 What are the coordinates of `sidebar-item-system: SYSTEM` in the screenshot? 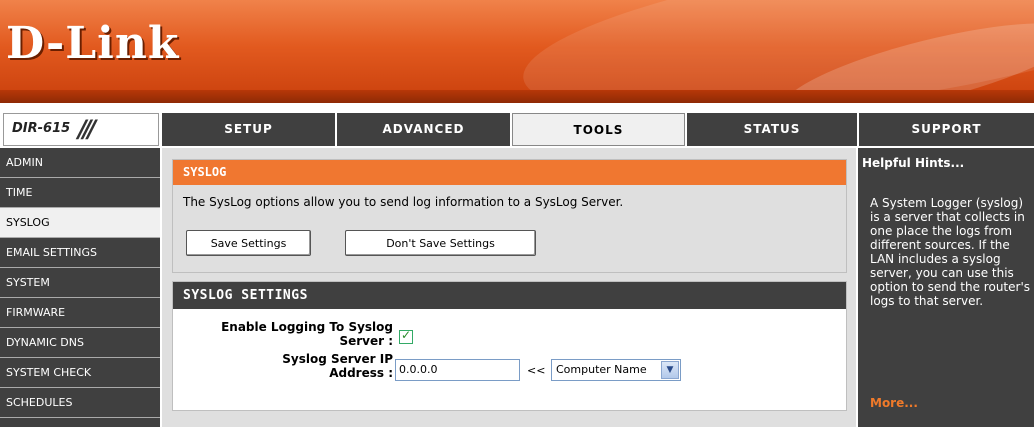 It's located at (80, 283).